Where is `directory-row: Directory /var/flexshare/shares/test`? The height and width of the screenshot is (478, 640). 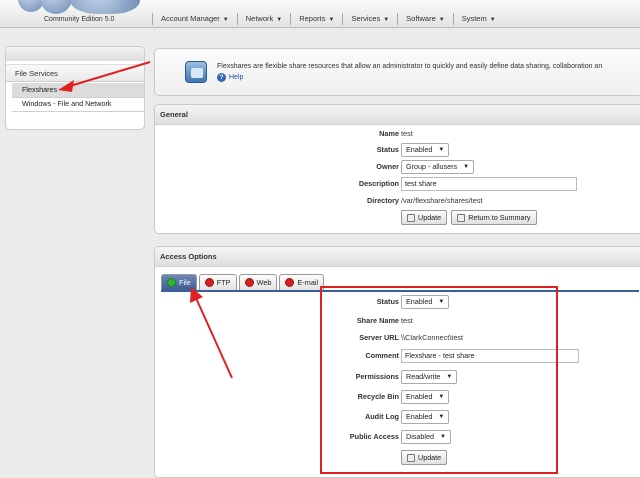 directory-row: Directory /var/flexshare/shares/test is located at coordinates (397, 201).